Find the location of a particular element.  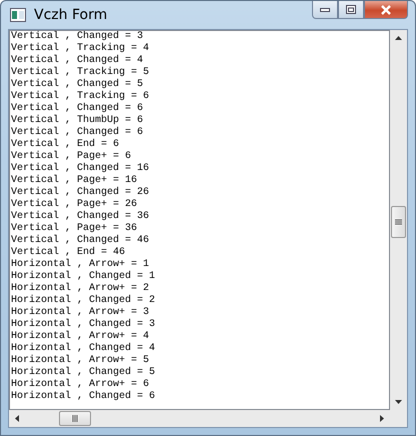

log-line: Vertical , Changed = 16 is located at coordinates (80, 168).